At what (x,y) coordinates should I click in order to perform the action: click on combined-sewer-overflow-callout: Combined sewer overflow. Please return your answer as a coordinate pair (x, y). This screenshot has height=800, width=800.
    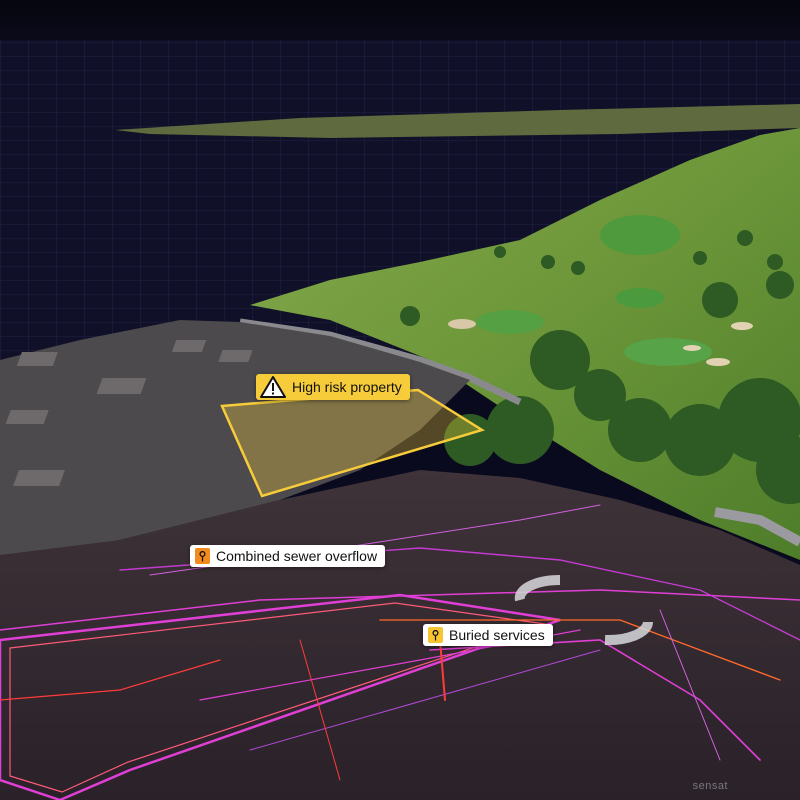
    Looking at the image, I should click on (288, 556).